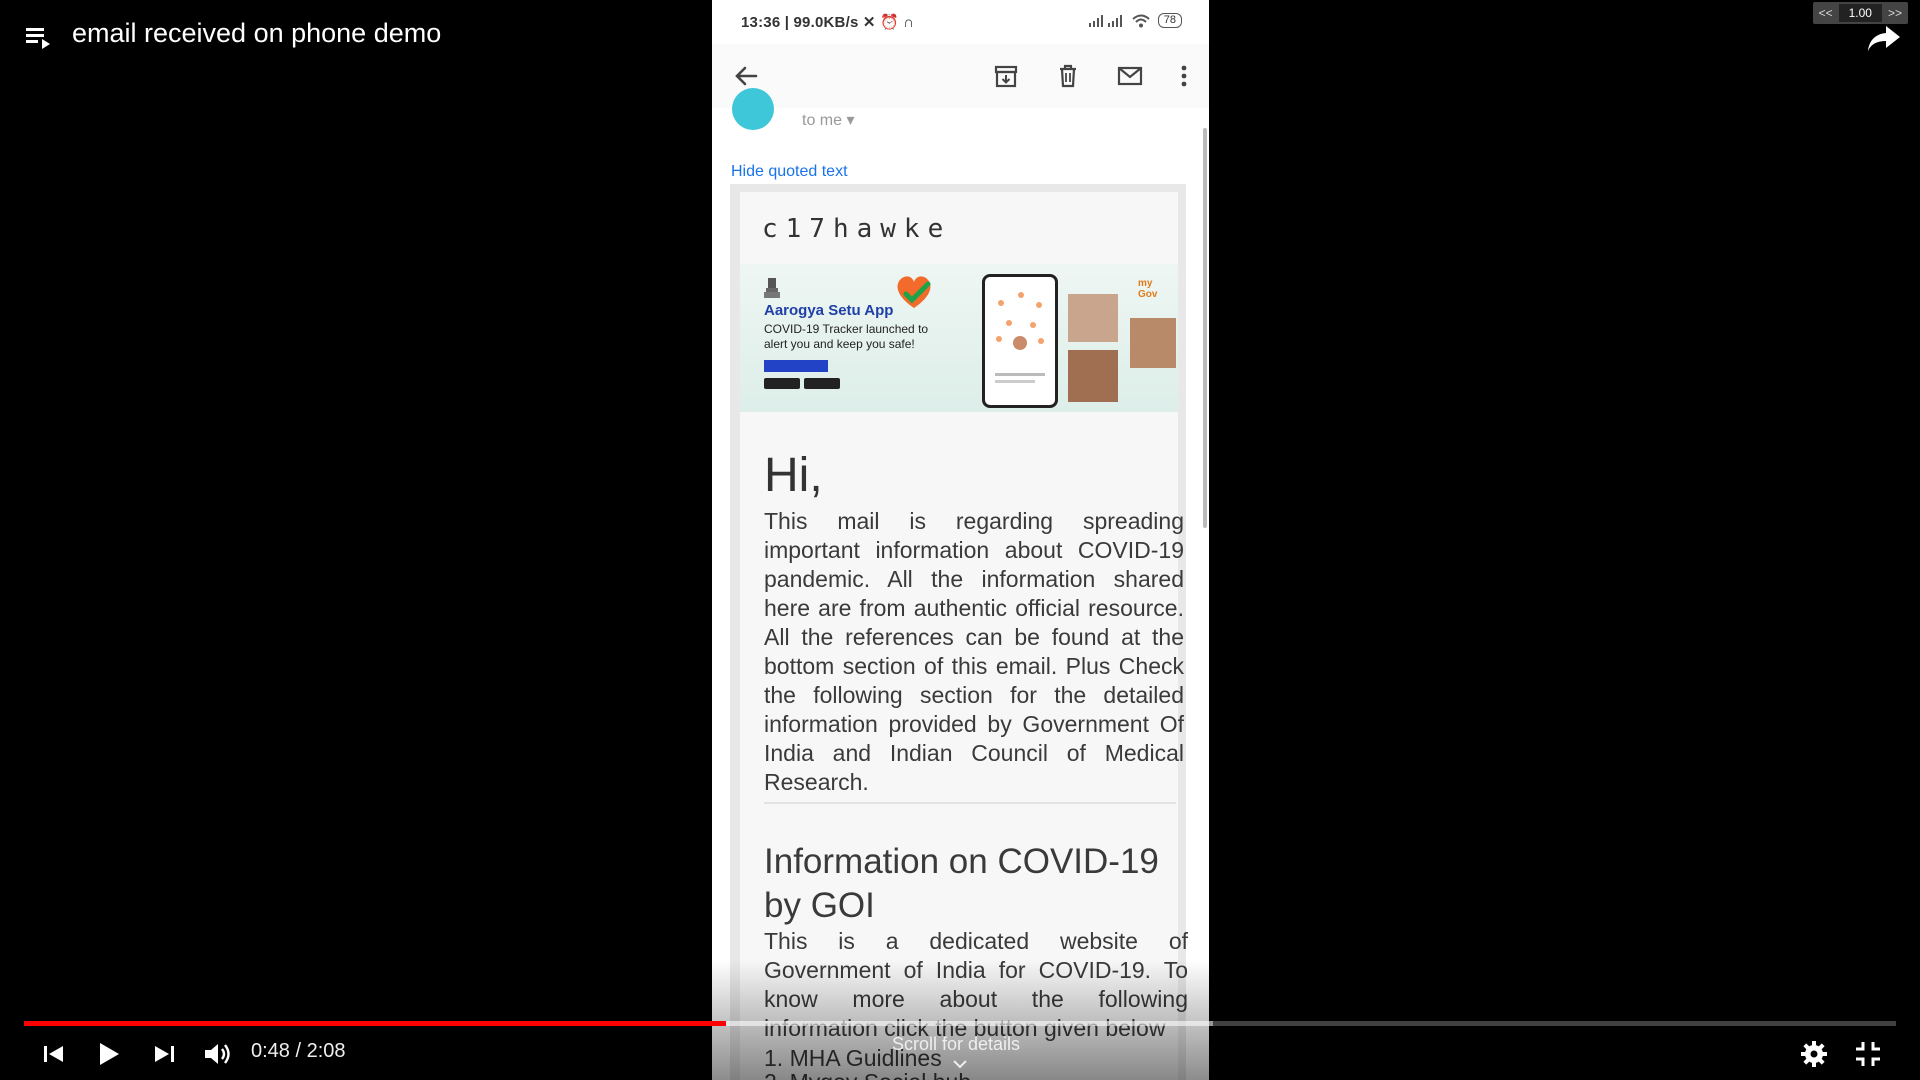 This screenshot has width=1920, height=1080. Describe the element at coordinates (1814, 1054) in the screenshot. I see `settings-gear-icon` at that location.